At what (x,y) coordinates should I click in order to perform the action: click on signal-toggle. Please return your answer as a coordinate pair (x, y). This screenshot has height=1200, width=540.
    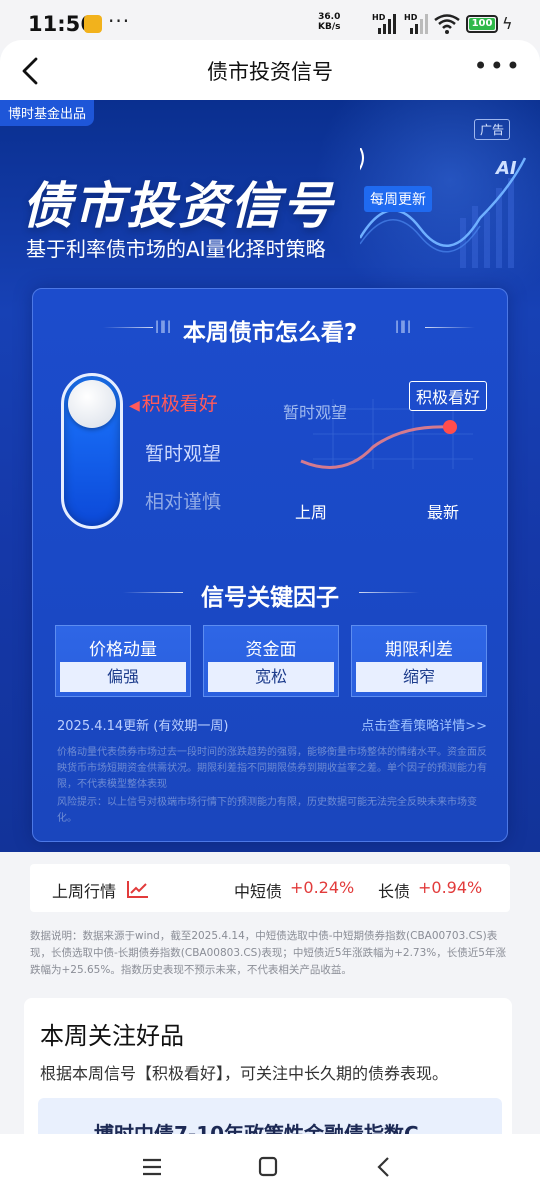
    Looking at the image, I should click on (92, 451).